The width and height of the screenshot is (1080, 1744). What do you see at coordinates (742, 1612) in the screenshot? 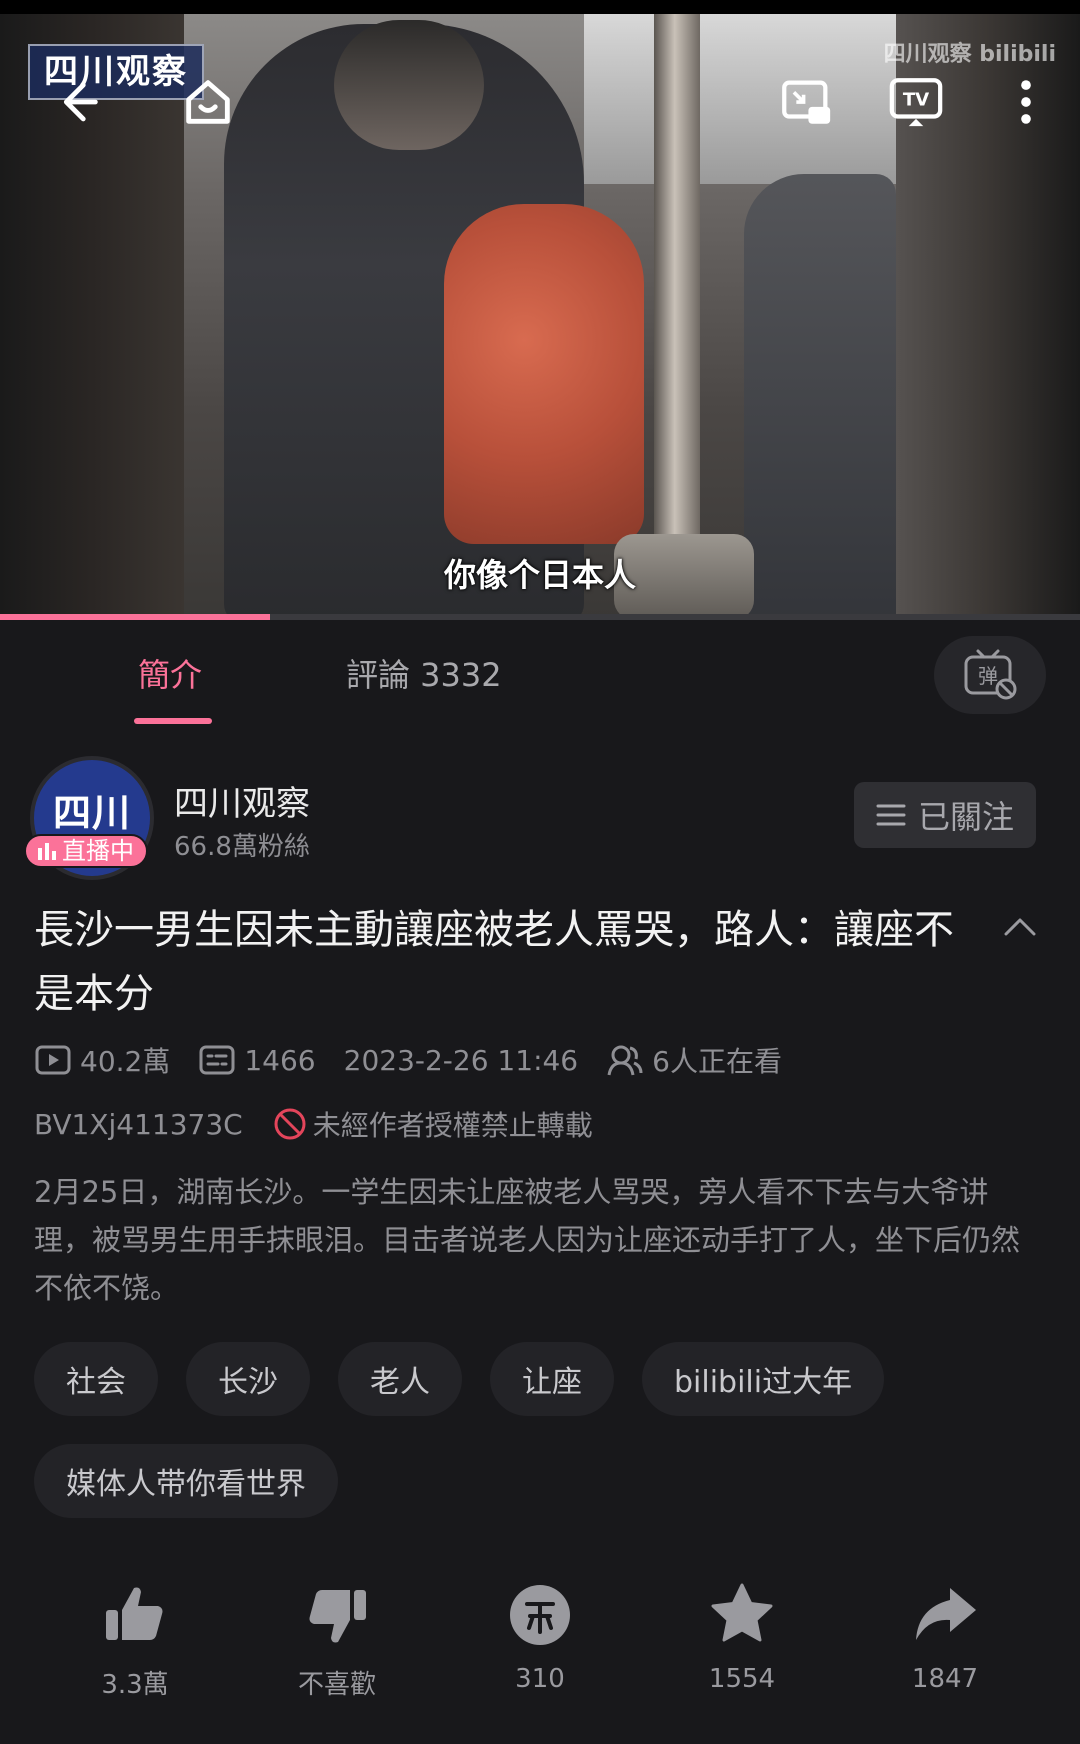
I see `star-icon` at bounding box center [742, 1612].